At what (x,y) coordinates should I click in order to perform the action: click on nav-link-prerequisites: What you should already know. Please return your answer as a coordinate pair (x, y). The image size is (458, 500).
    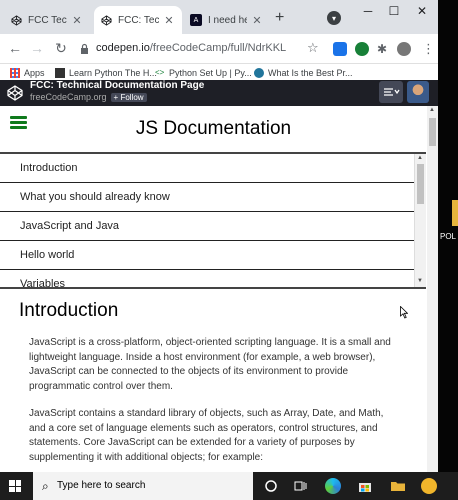
    Looking at the image, I should click on (207, 197).